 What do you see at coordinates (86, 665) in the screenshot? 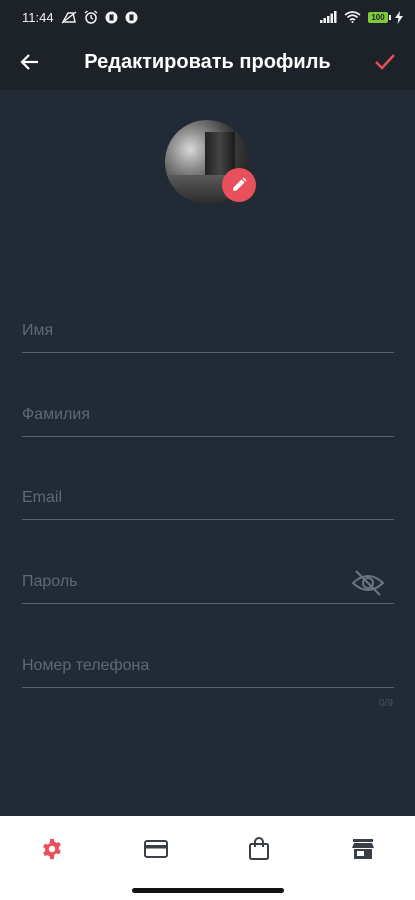
I see `phone-placeholder: Номер телефона` at bounding box center [86, 665].